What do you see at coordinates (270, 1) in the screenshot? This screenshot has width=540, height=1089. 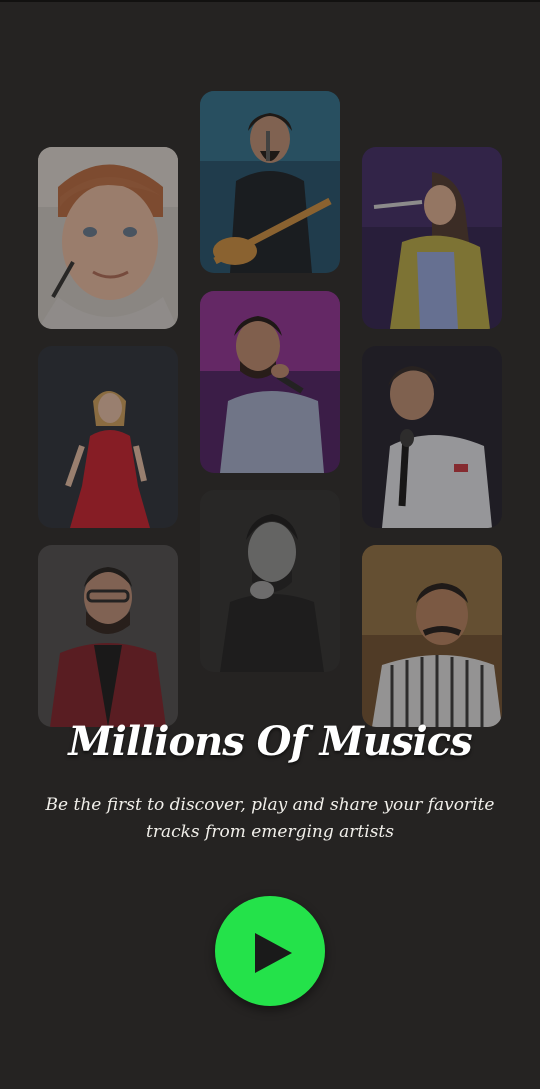 I see `top-divider` at bounding box center [270, 1].